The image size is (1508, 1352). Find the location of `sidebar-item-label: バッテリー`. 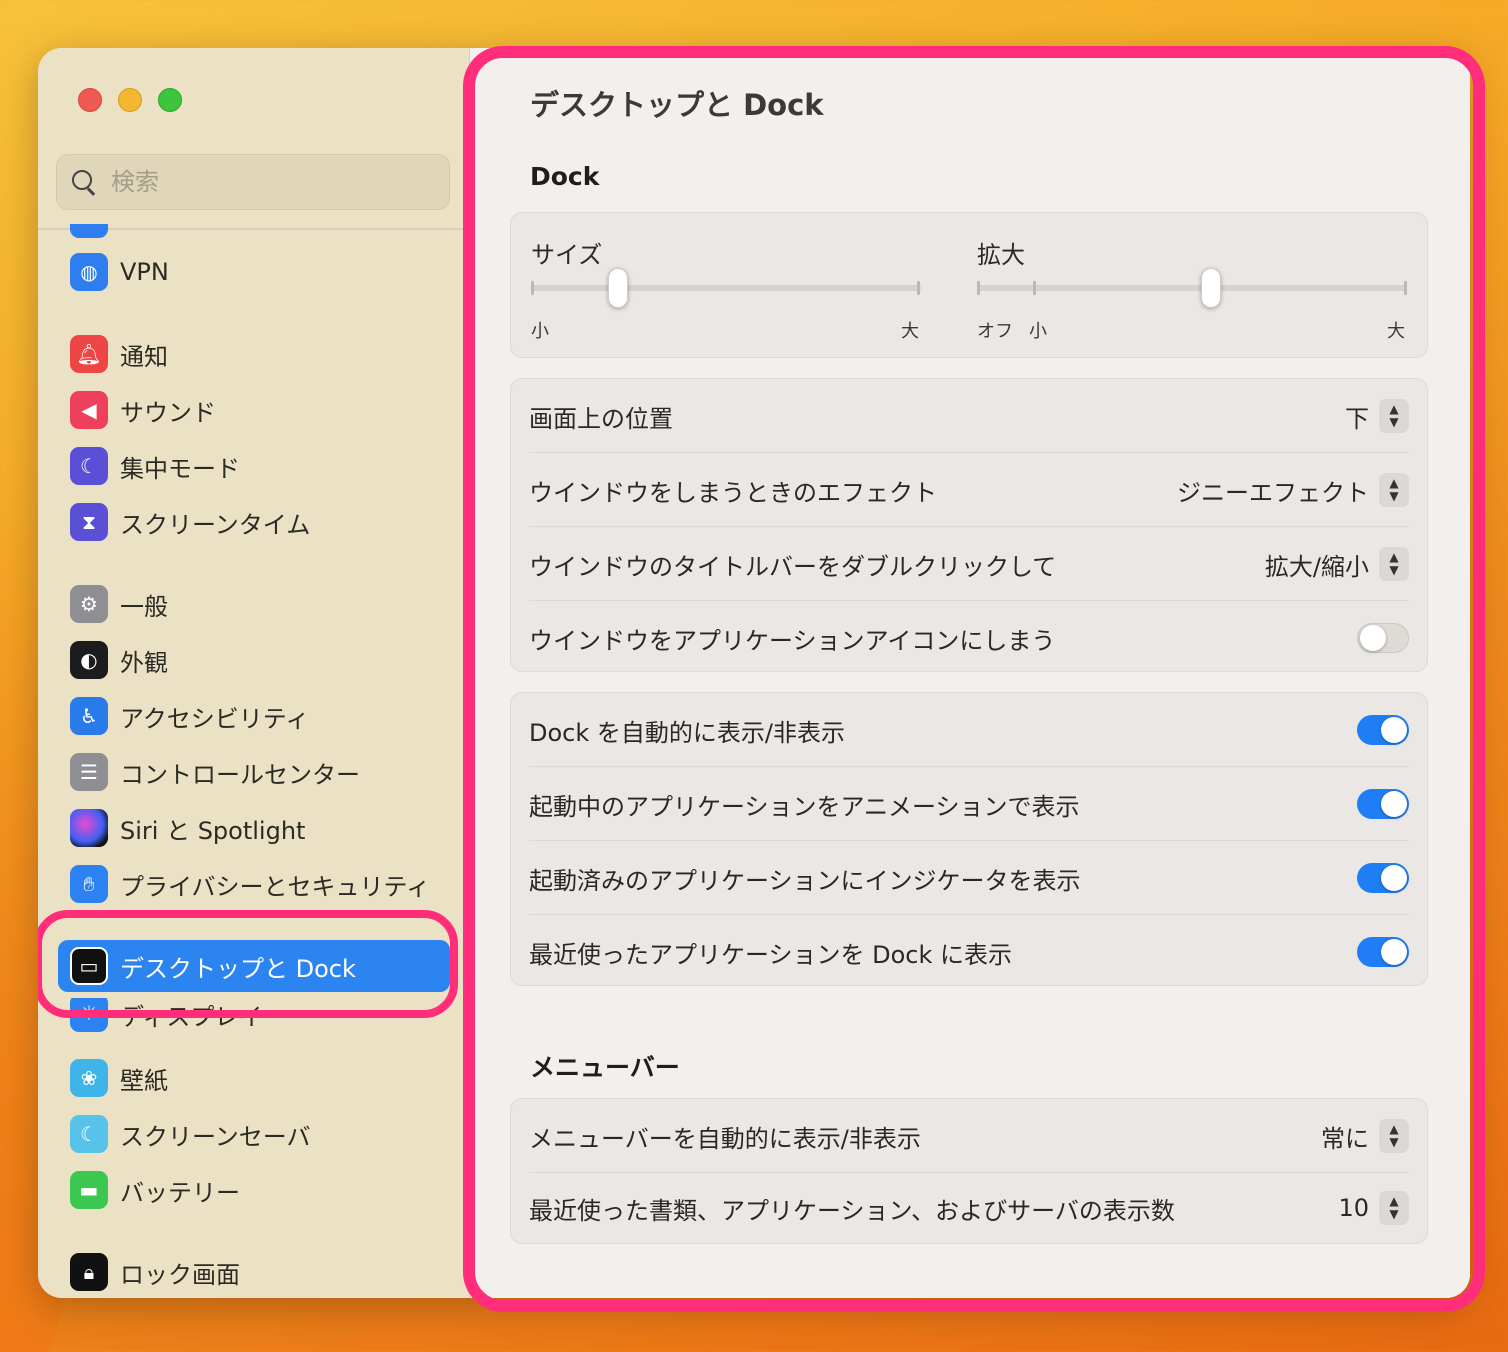

sidebar-item-label: バッテリー is located at coordinates (180, 1192).